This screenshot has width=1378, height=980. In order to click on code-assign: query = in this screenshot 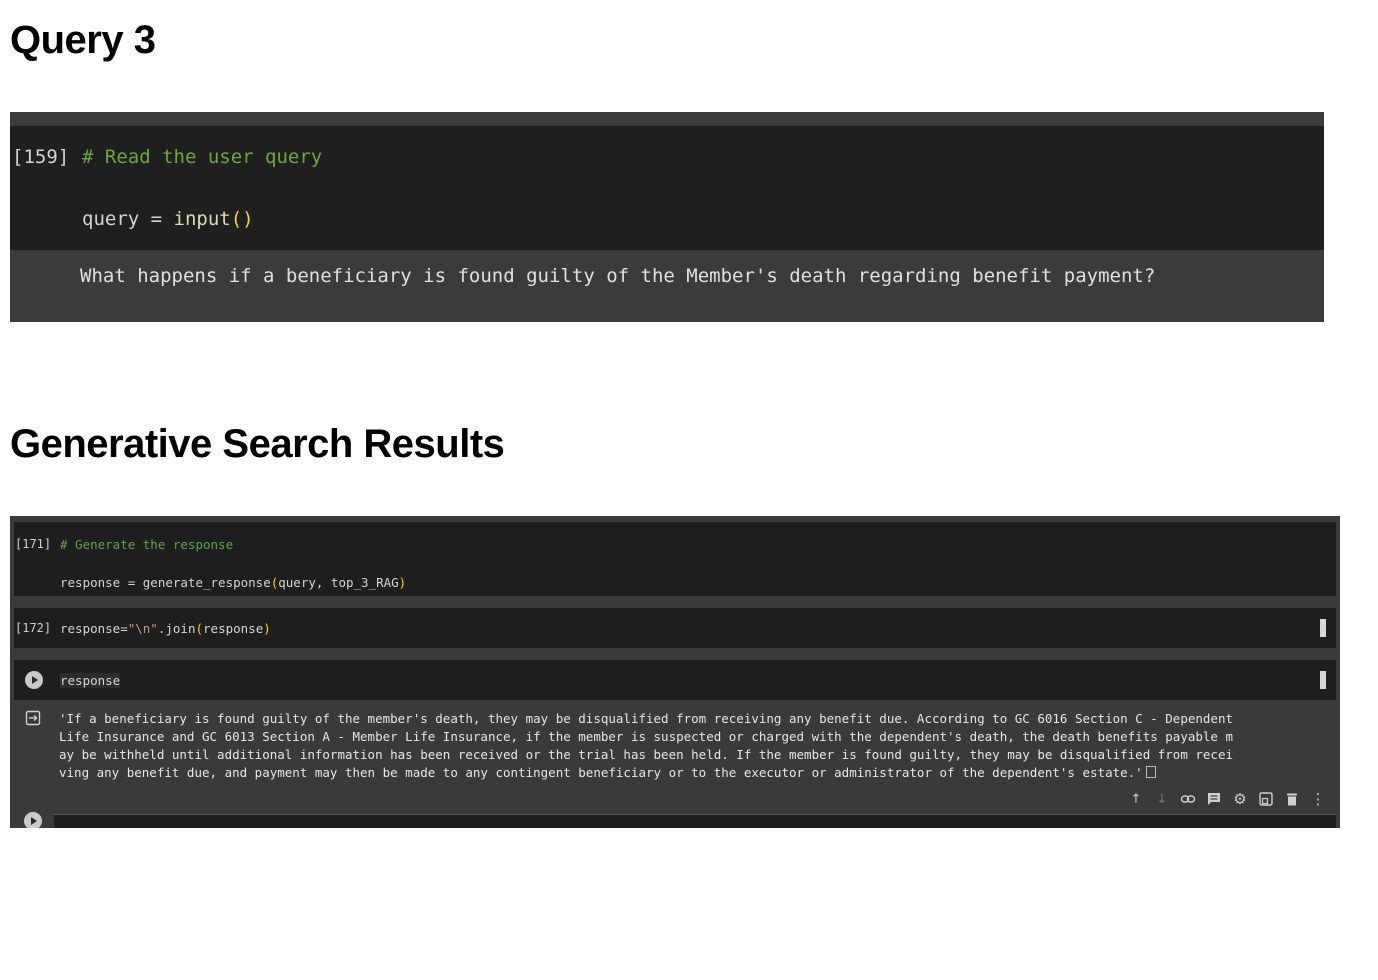, I will do `click(128, 219)`.